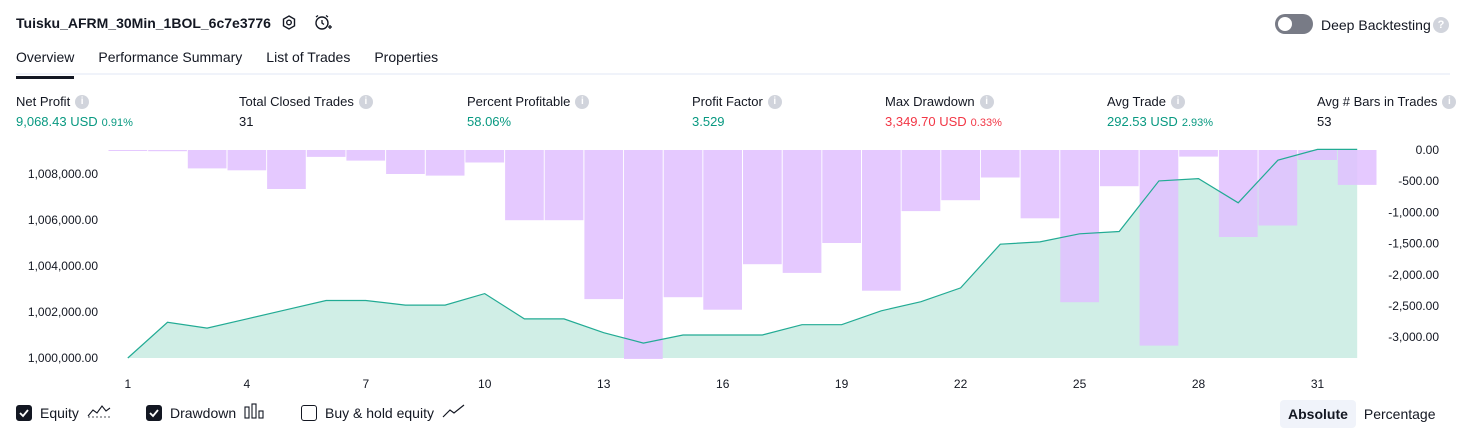 This screenshot has width=1466, height=438. Describe the element at coordinates (1318, 414) in the screenshot. I see `absolute-option: Absolute` at that location.